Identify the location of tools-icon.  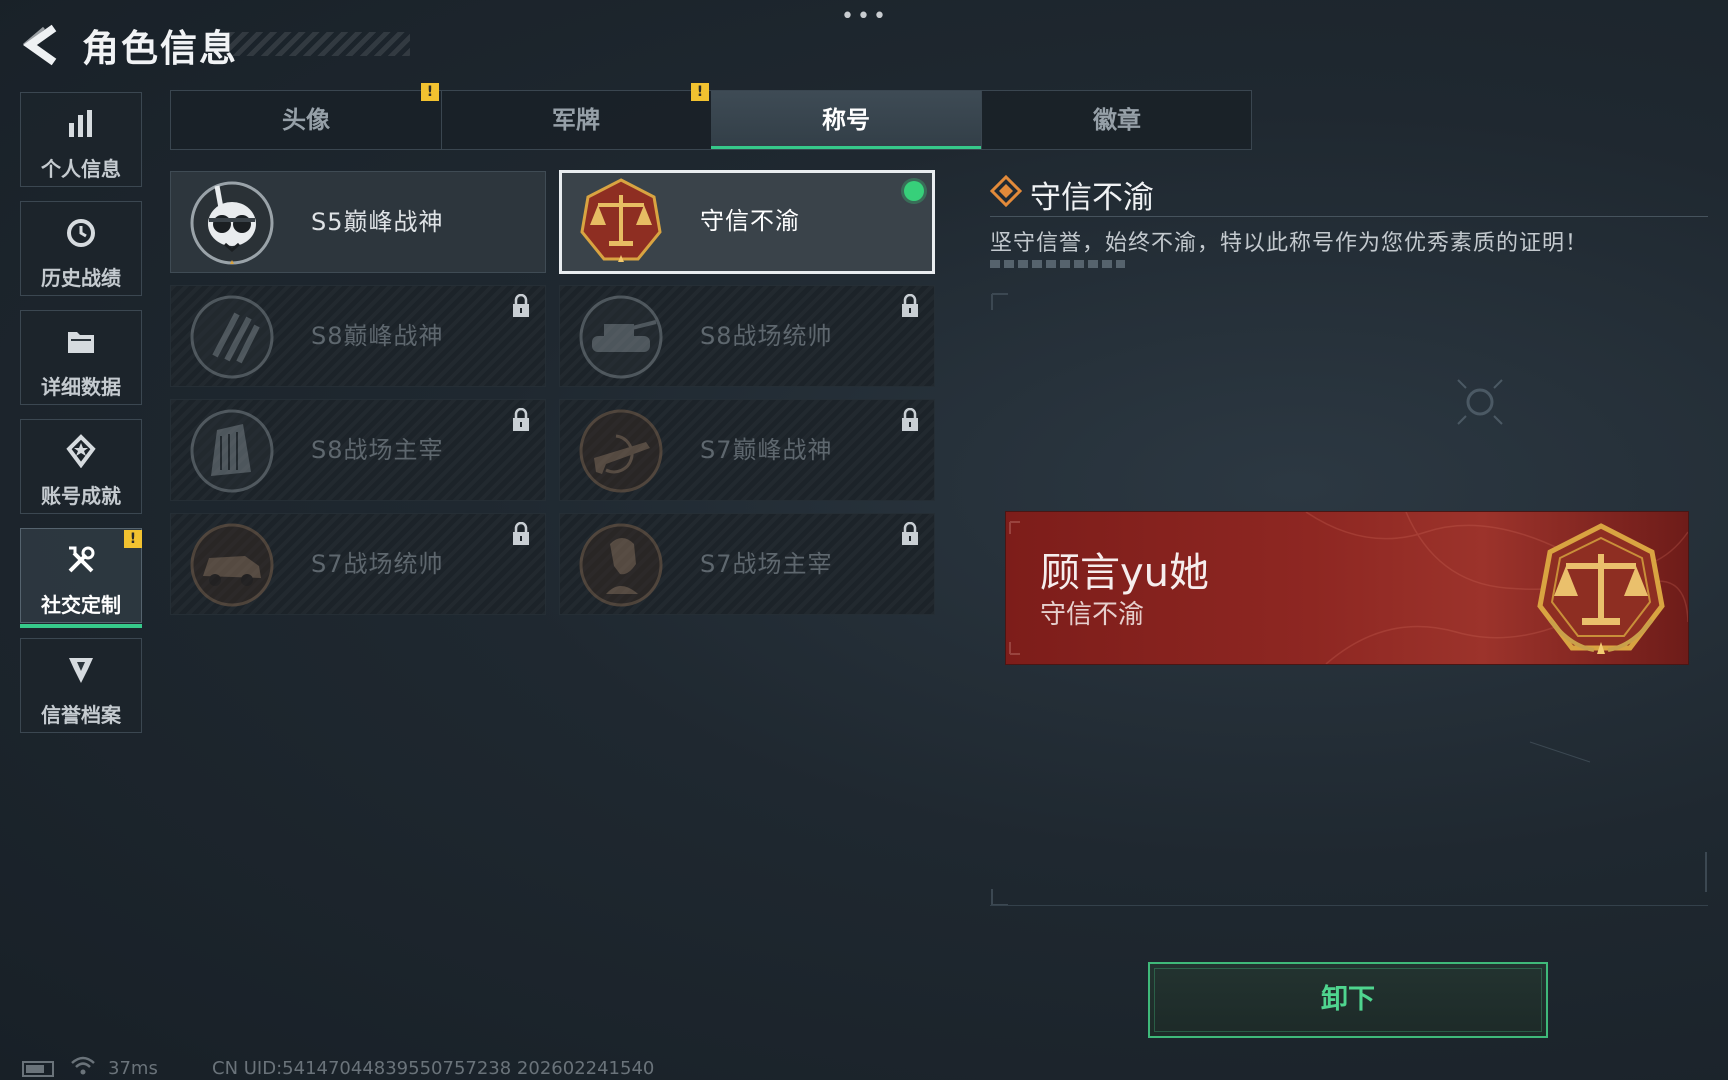
(81, 559).